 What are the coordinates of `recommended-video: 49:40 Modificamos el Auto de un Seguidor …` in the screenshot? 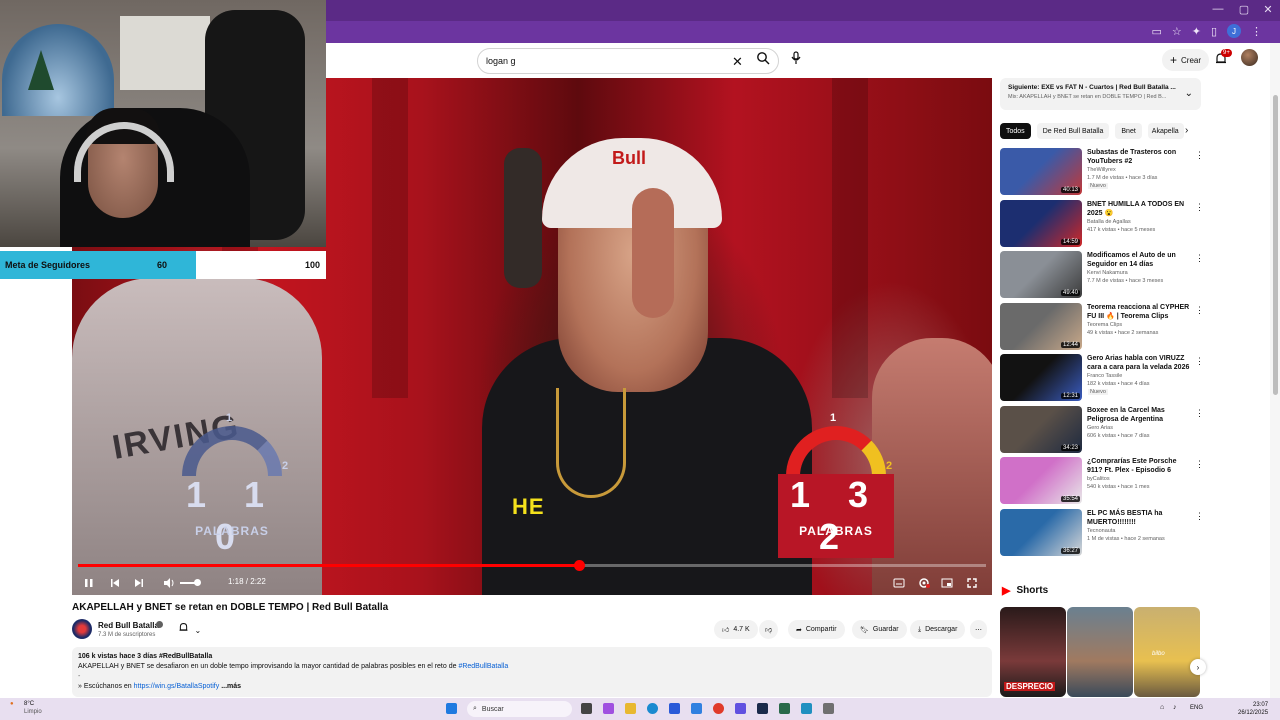 It's located at (1102, 275).